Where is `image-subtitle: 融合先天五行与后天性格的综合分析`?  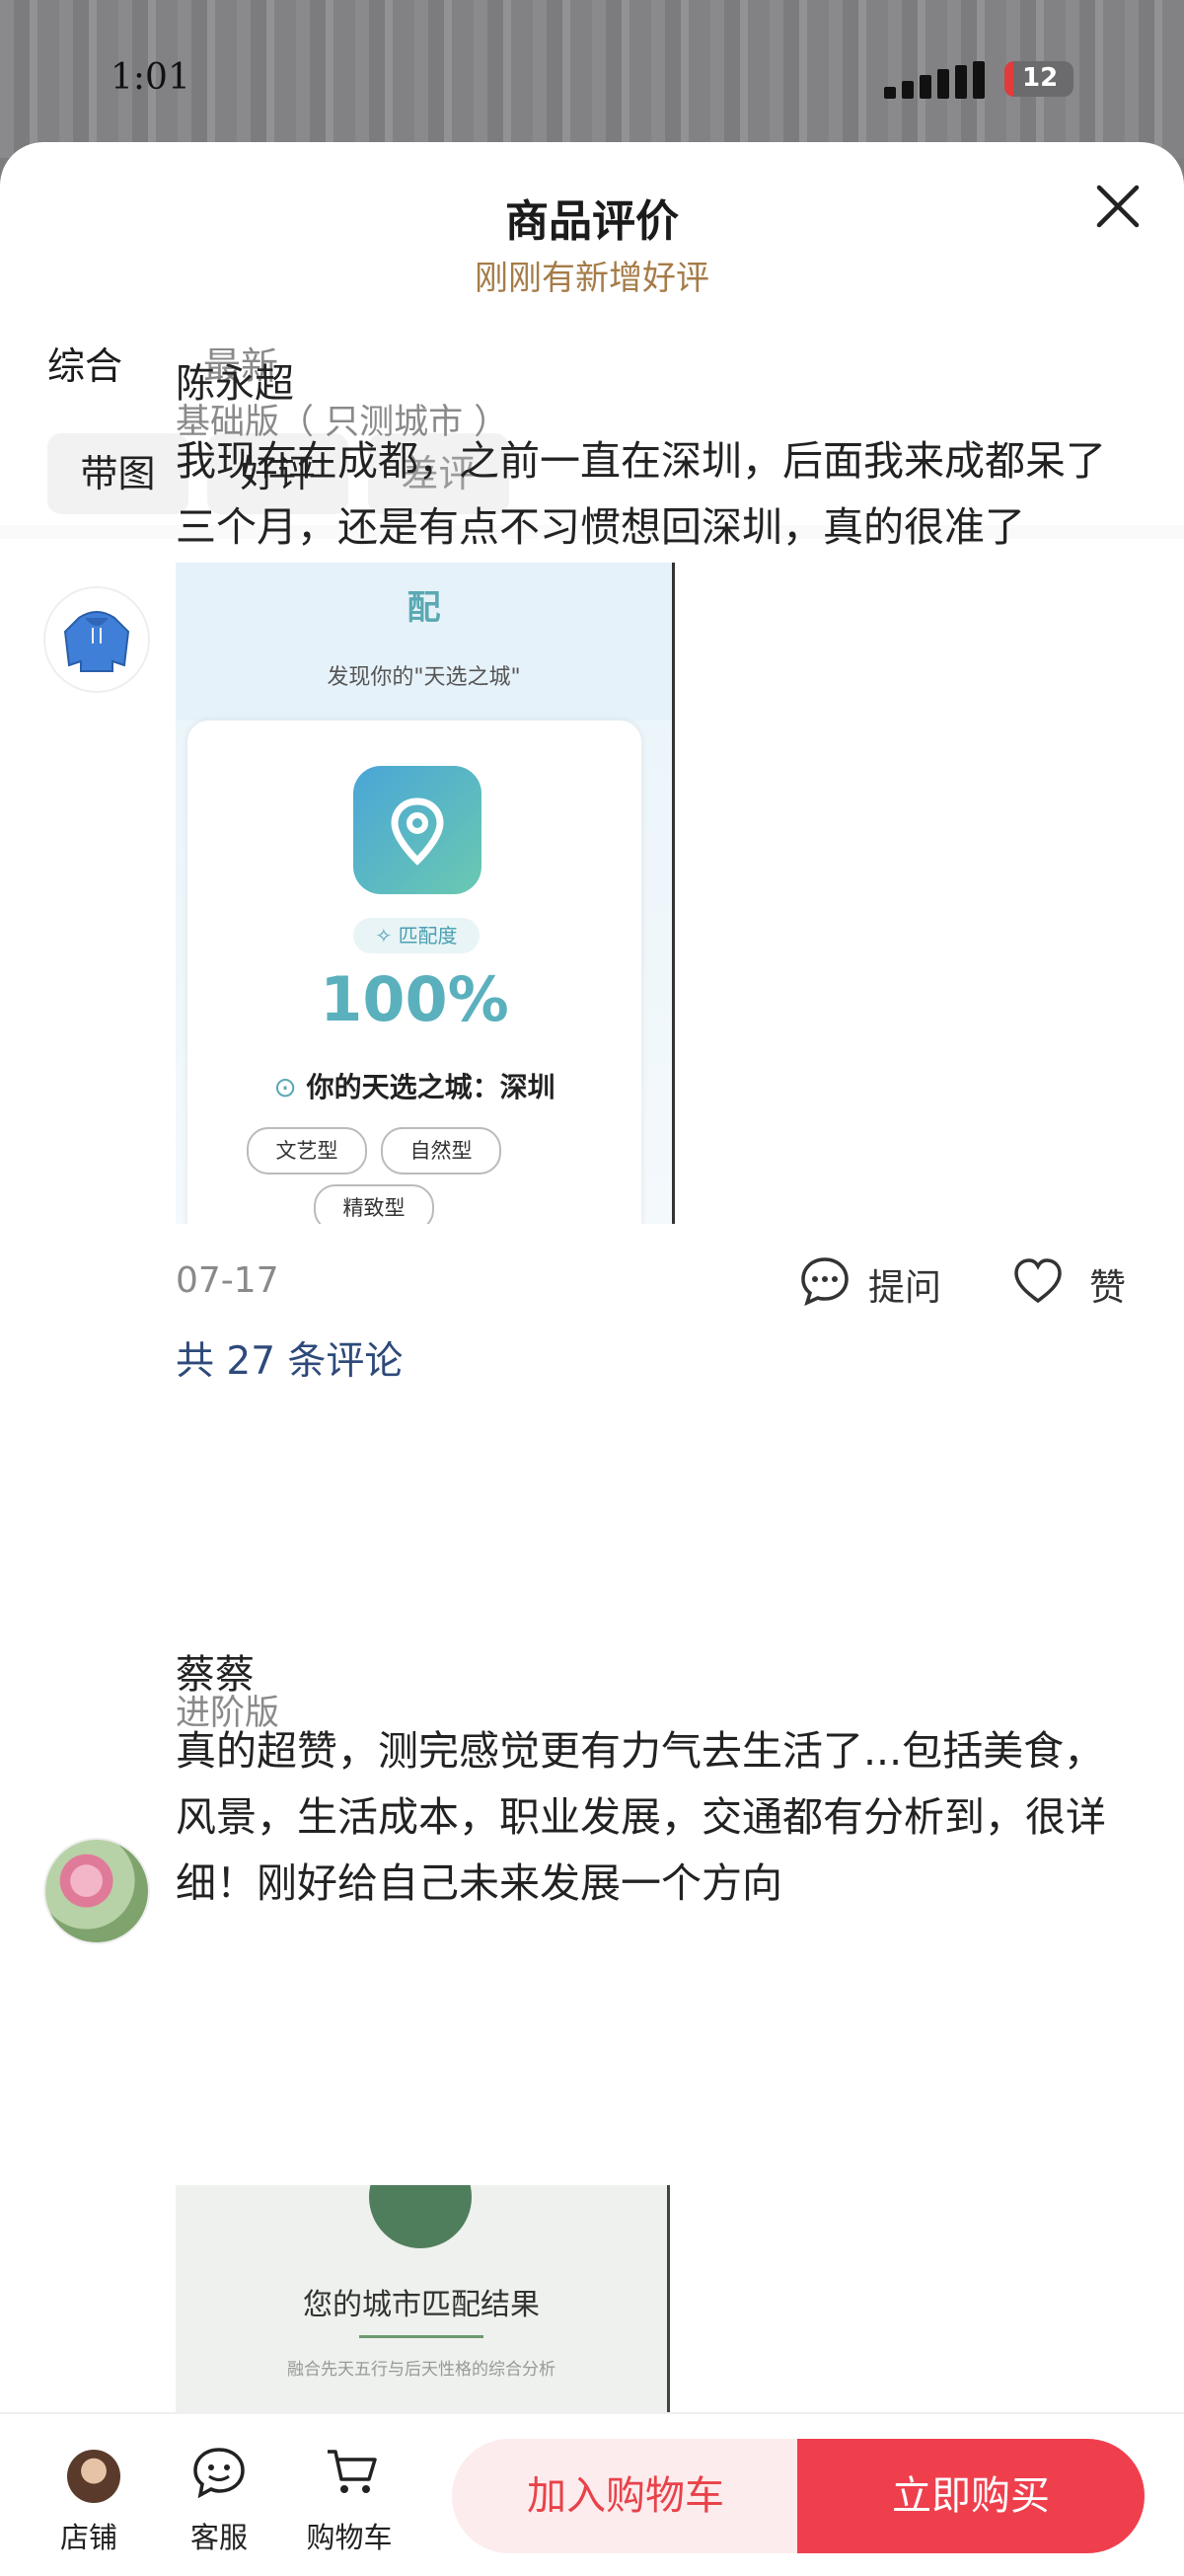 image-subtitle: 融合先天五行与后天性格的综合分析 is located at coordinates (421, 2370).